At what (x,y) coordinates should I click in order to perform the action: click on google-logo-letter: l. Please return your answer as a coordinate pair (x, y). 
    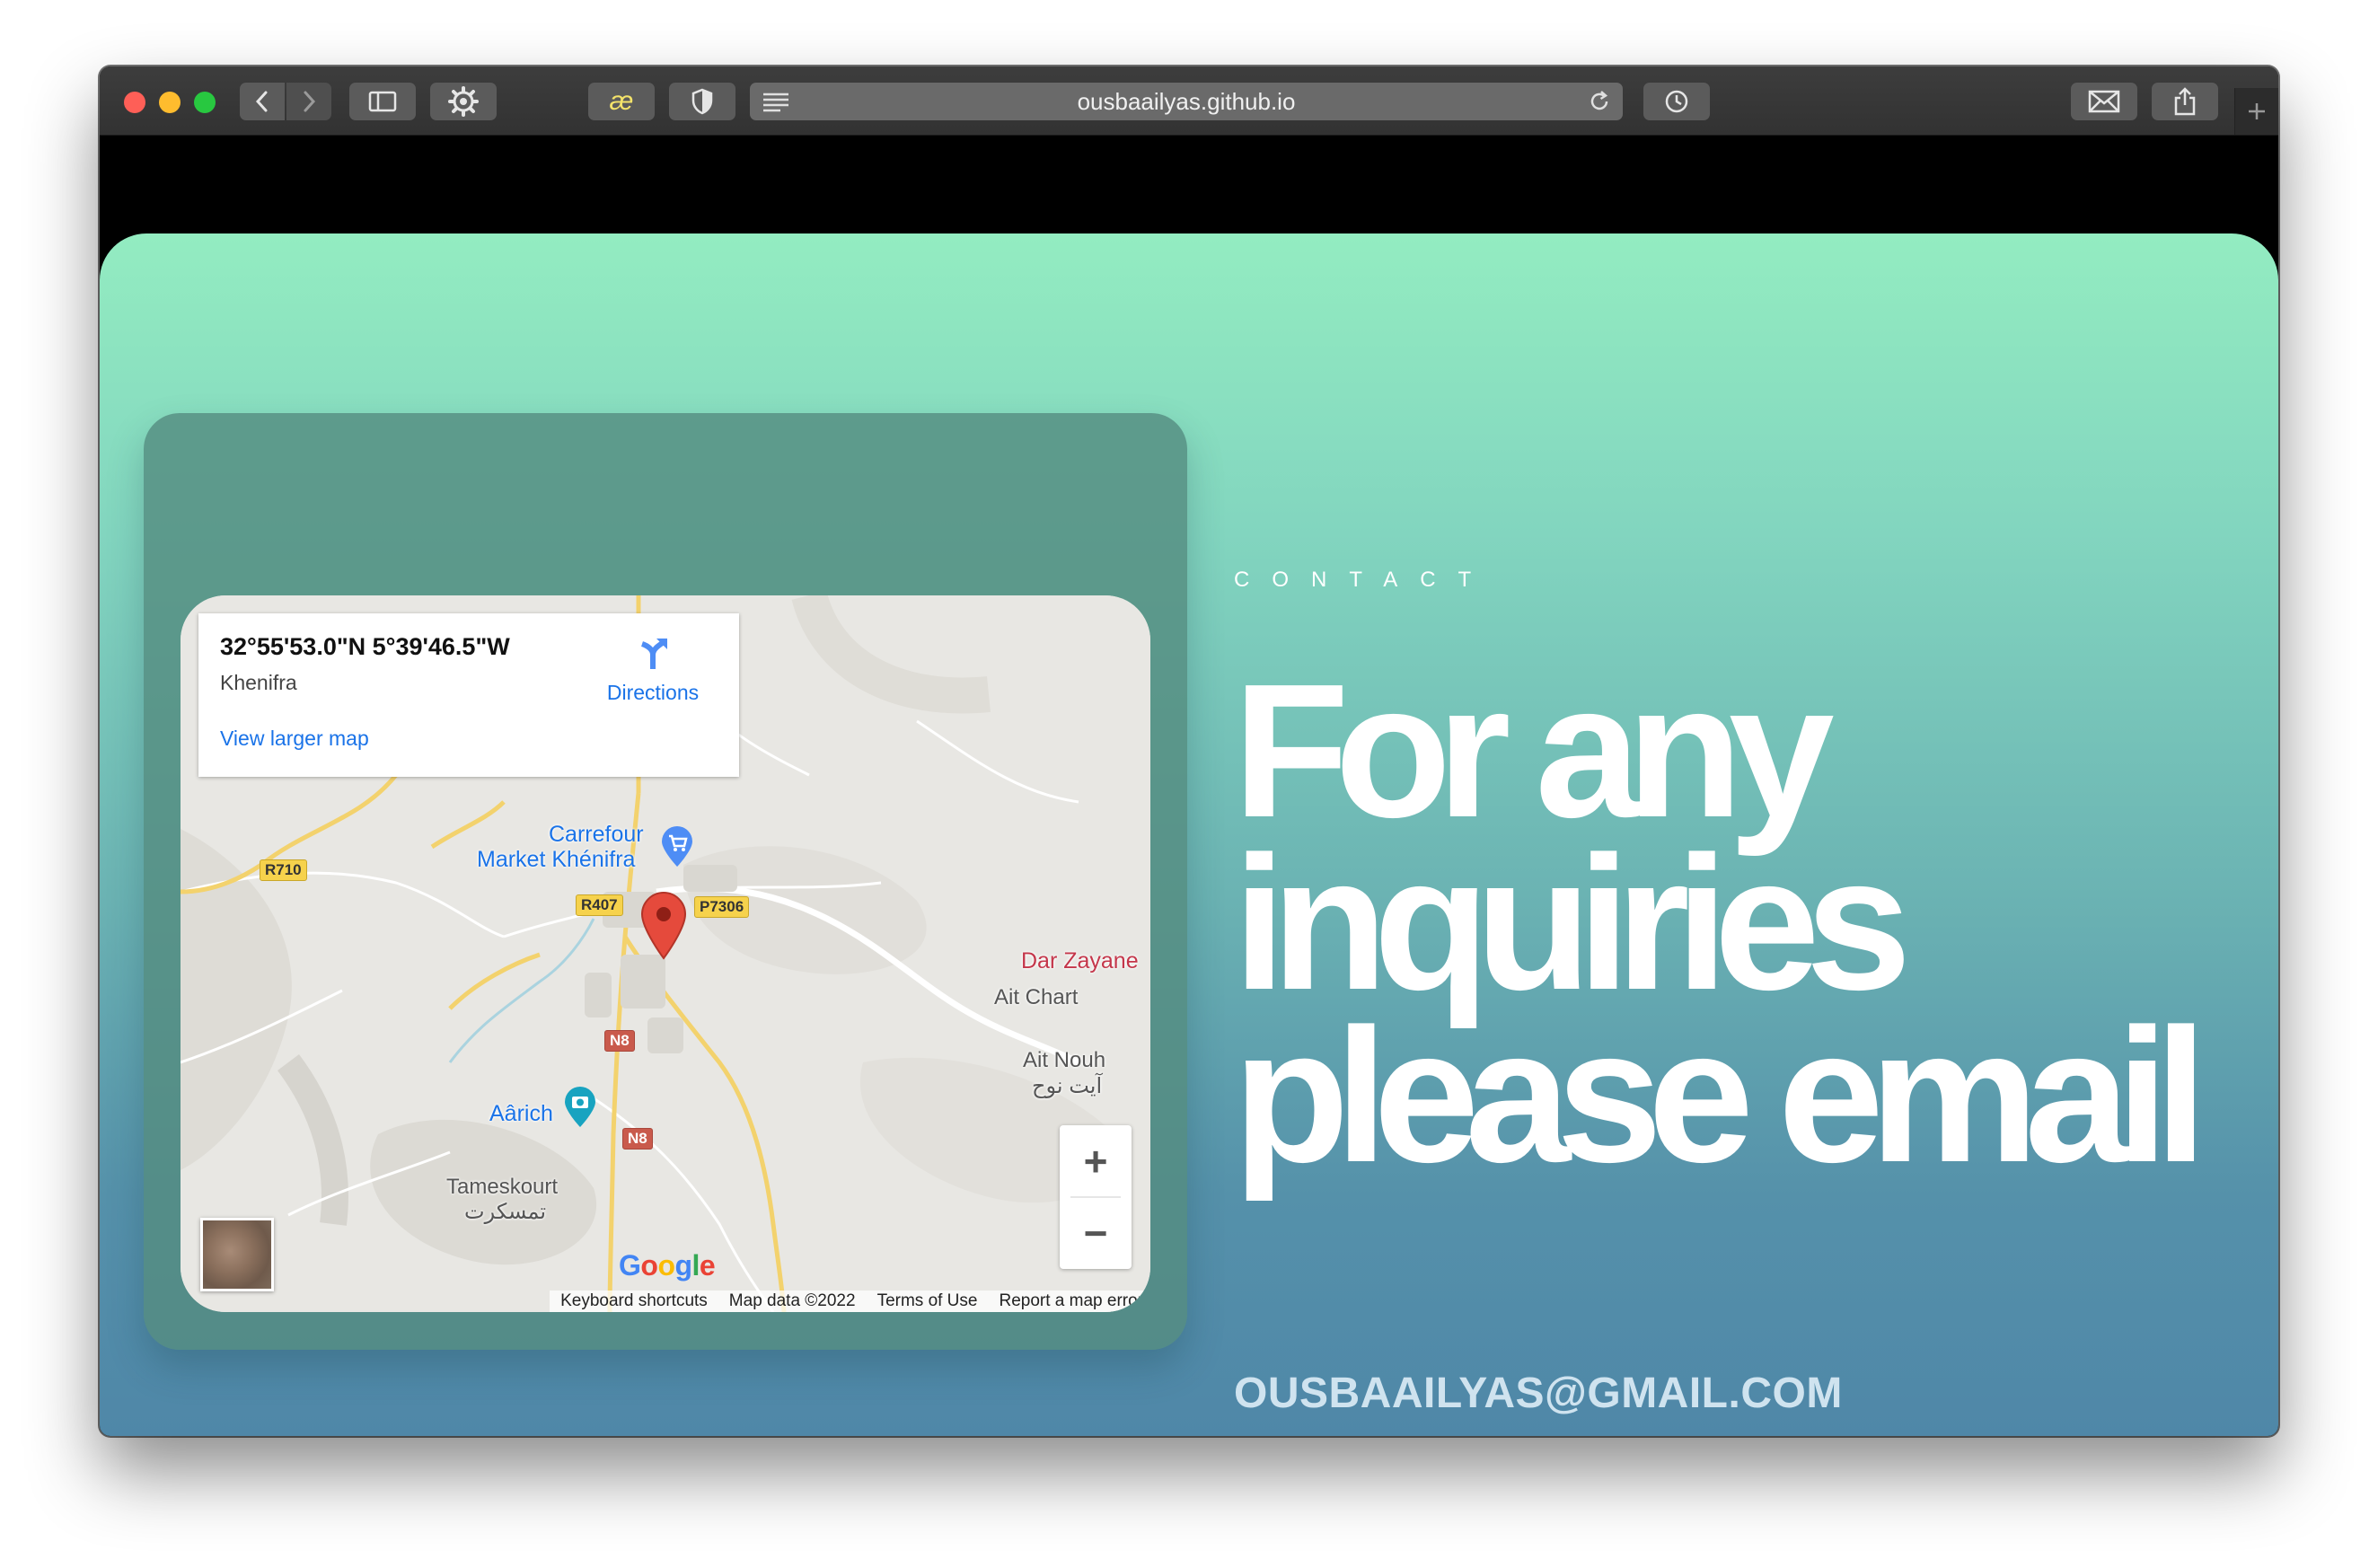
    Looking at the image, I should click on (695, 1265).